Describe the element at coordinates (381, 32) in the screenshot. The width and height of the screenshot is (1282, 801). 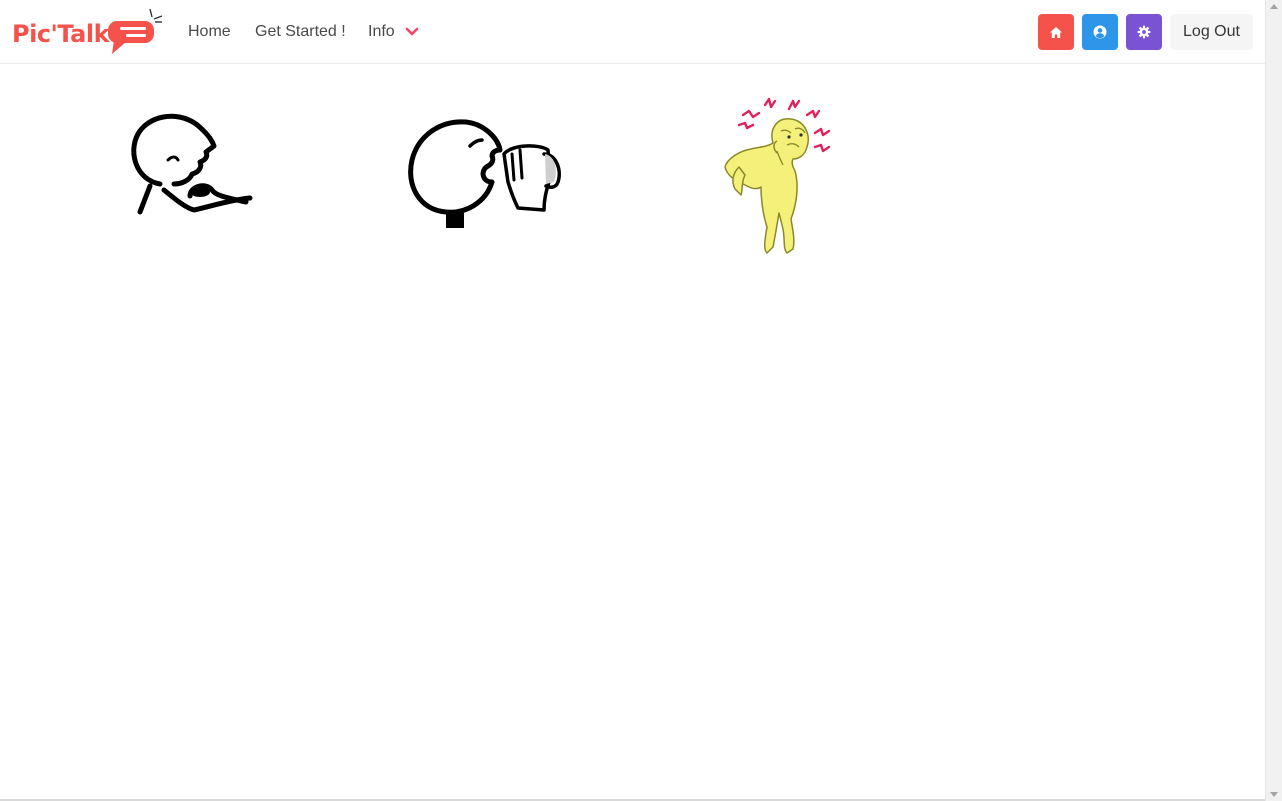
I see `nav-info-dropdown: Info` at that location.